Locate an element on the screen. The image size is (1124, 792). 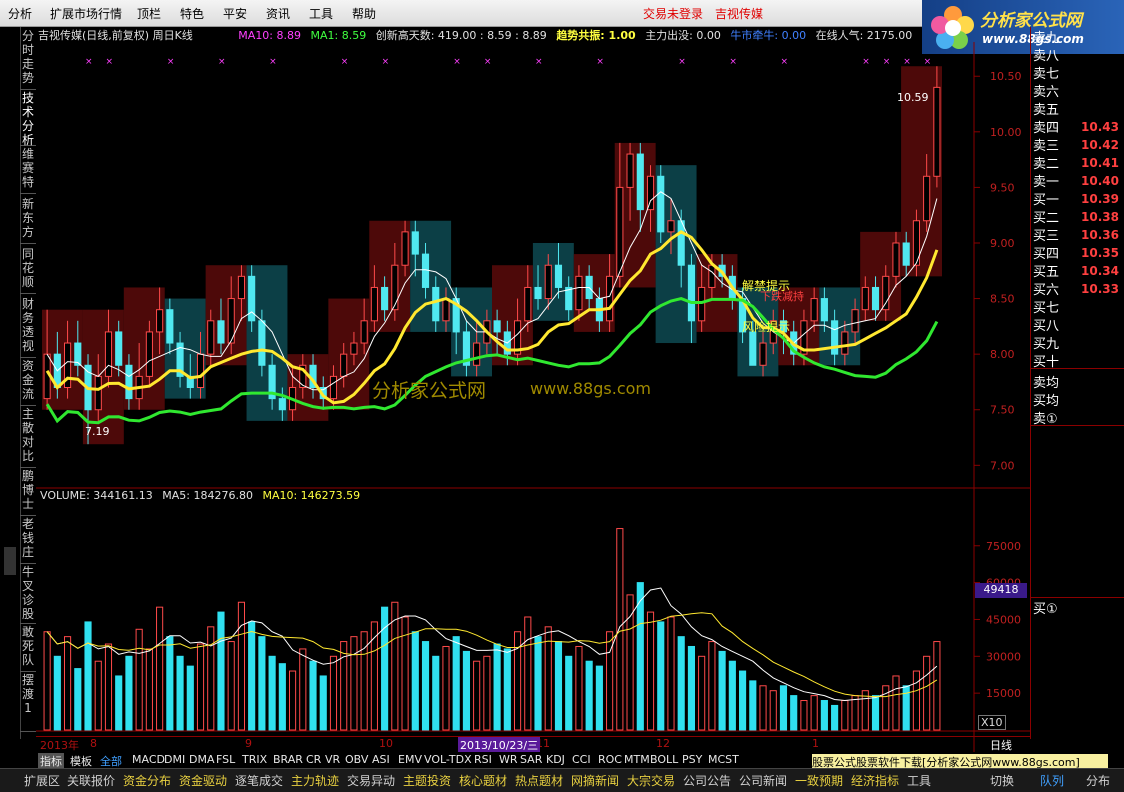
tab-capital-flow: 资金流 is located at coordinates (28, 382).